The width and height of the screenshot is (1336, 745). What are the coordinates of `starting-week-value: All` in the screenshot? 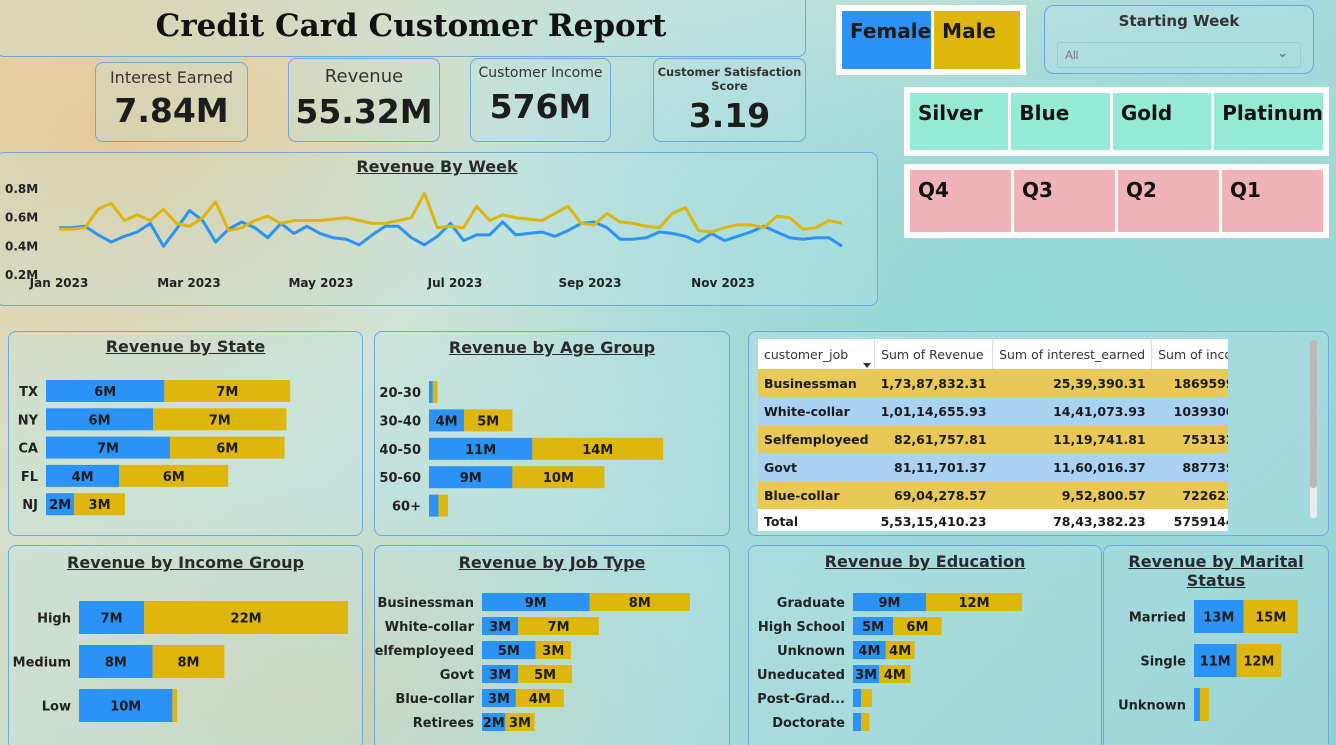 It's located at (1072, 55).